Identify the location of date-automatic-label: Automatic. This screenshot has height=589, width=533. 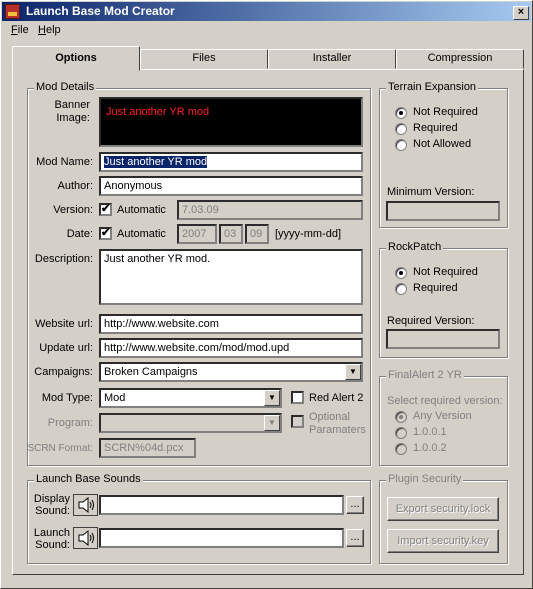
(141, 234).